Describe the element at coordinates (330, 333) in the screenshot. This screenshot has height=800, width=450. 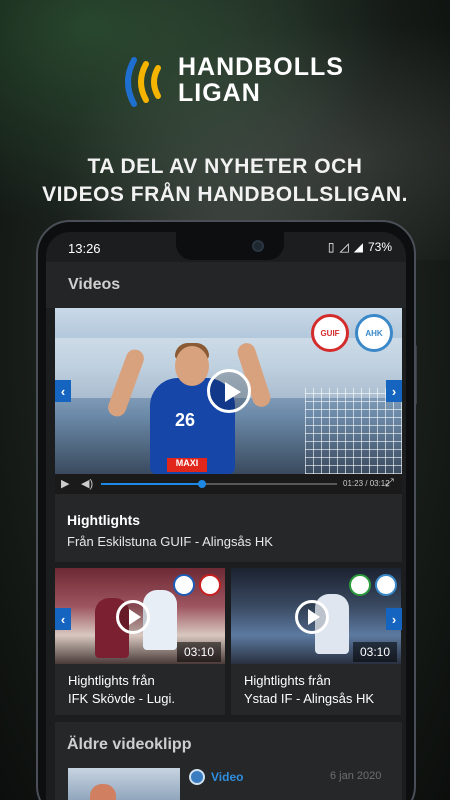
I see `home-team-badge: GUIF` at that location.